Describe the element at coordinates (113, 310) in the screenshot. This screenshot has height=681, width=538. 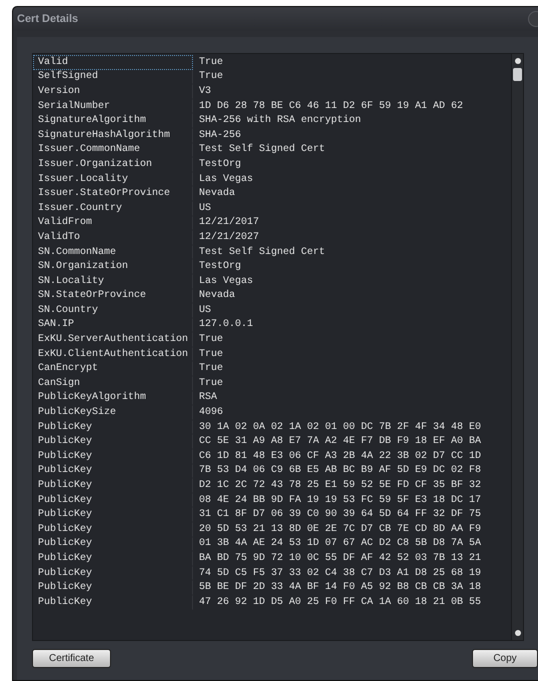
I see `key-cell: SN.Country` at that location.